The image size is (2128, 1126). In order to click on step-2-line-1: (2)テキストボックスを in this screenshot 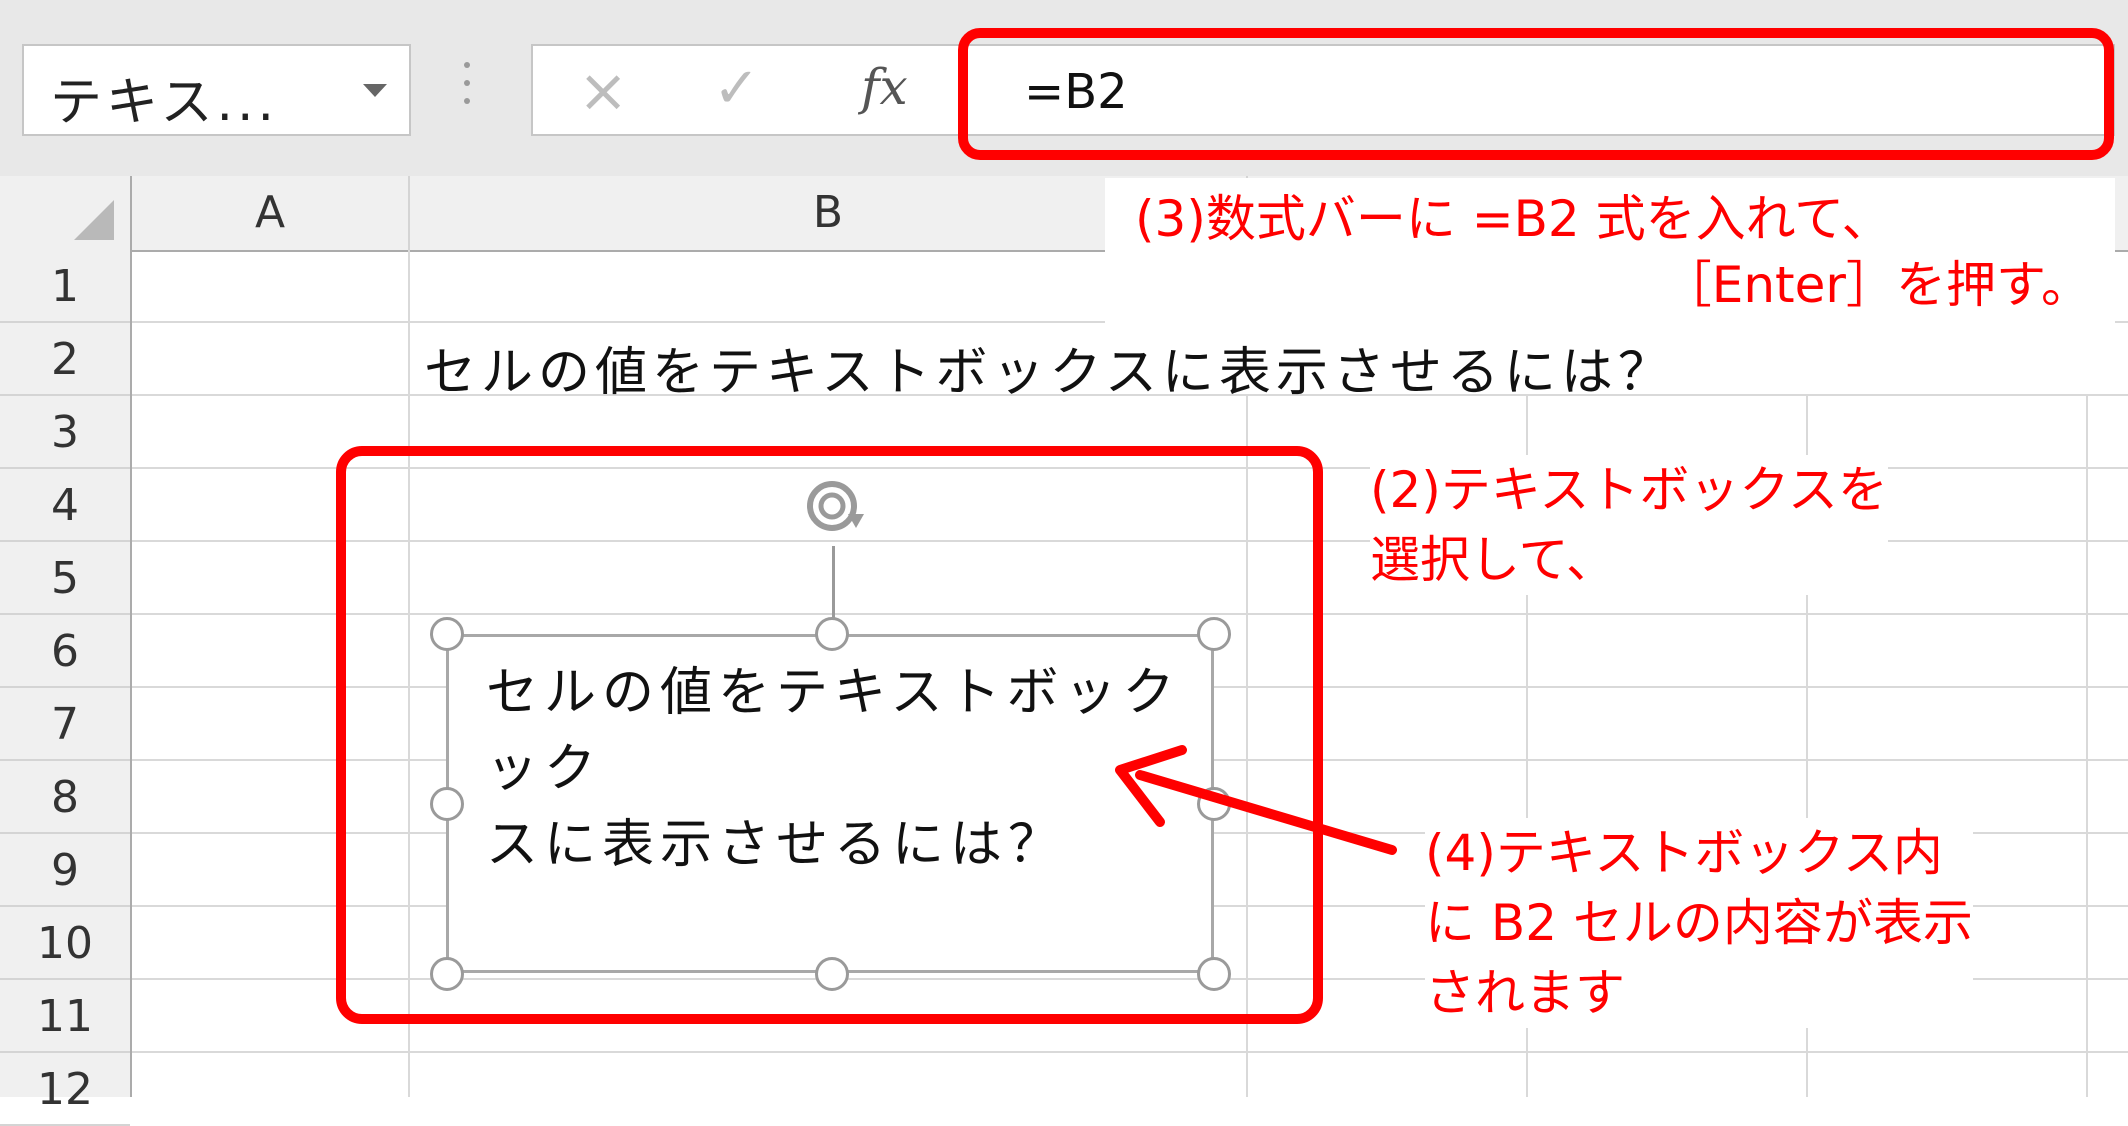, I will do `click(1629, 490)`.